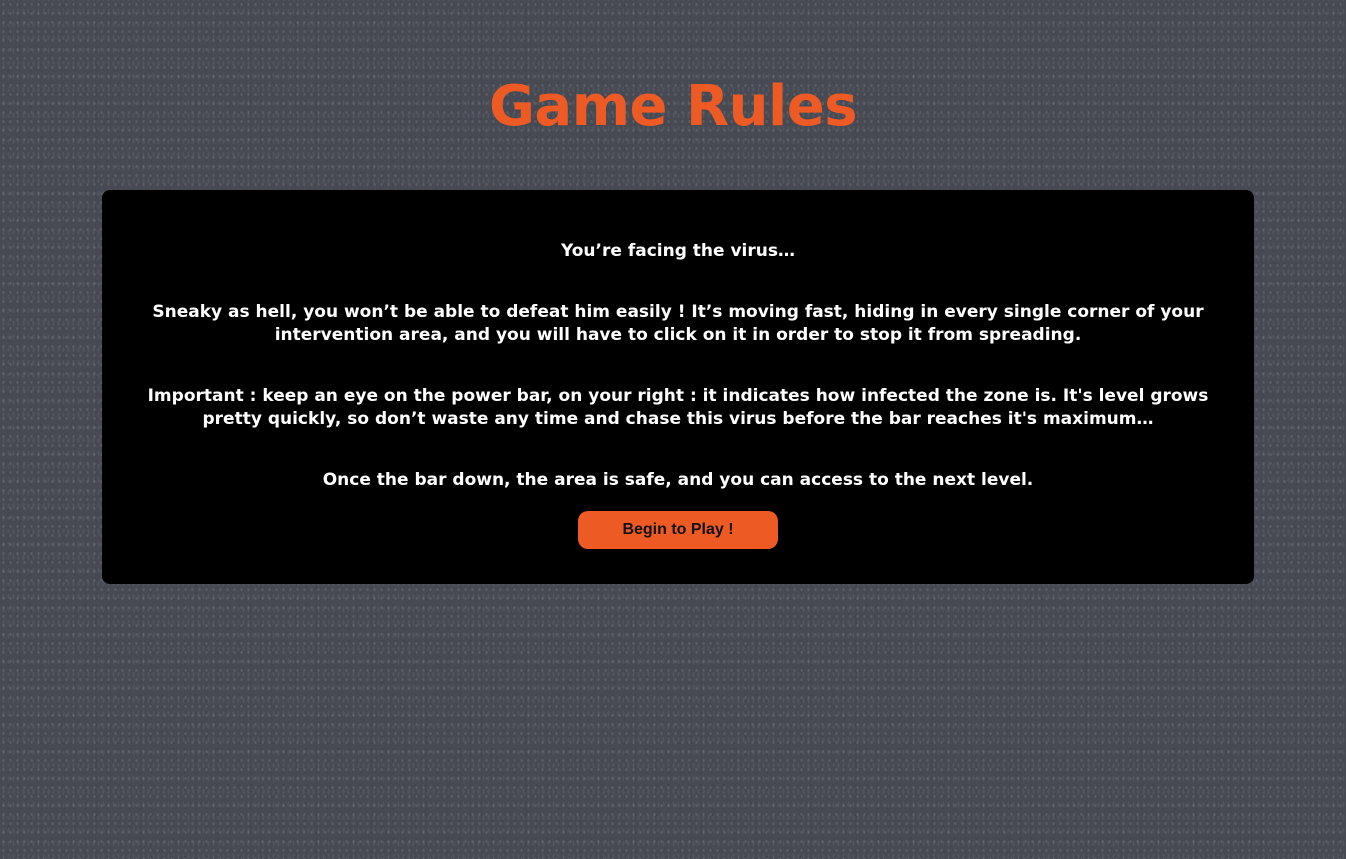  Describe the element at coordinates (673, 106) in the screenshot. I see `page-title: Game Rules` at that location.